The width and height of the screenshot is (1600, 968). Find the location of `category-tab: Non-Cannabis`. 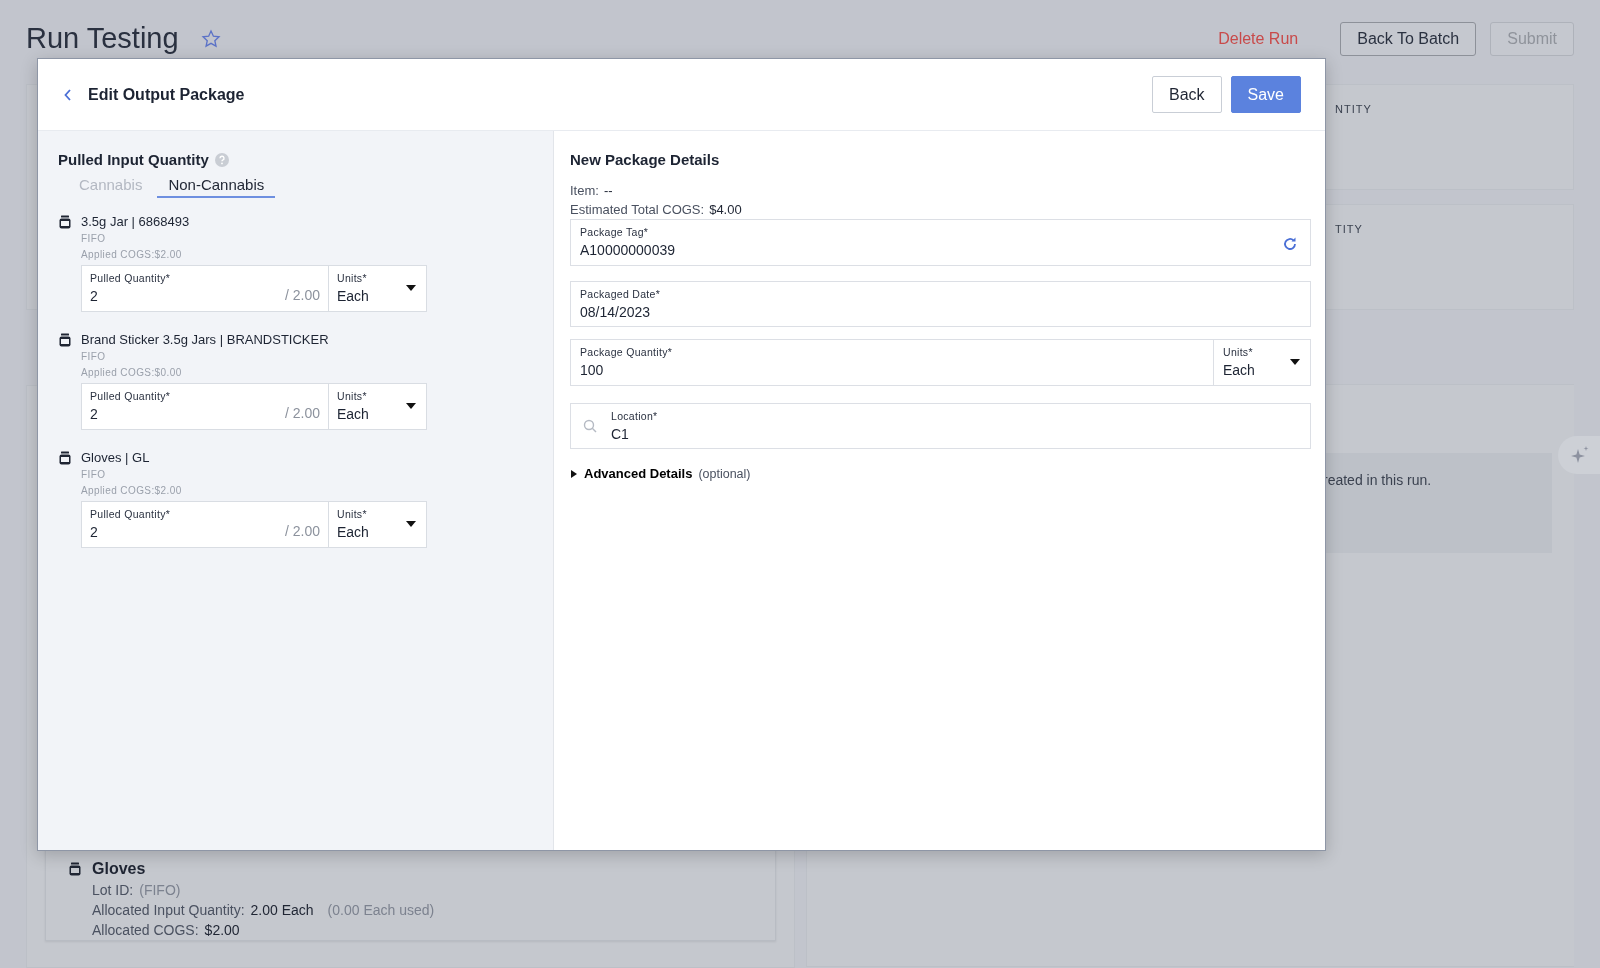

category-tab: Non-Cannabis is located at coordinates (216, 186).